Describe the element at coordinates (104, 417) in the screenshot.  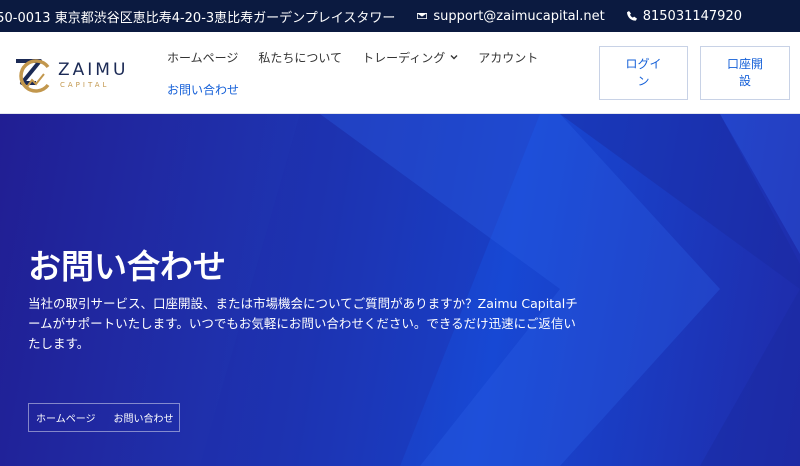
I see `breadcrumb: ホームページ お問い合わせ` at that location.